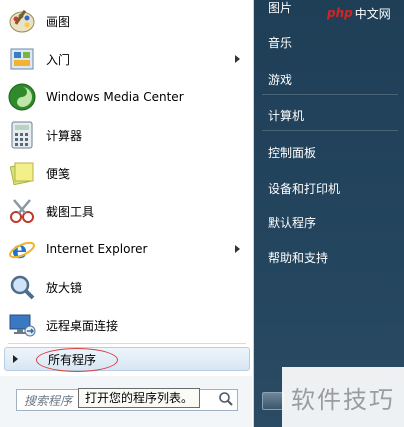 The height and width of the screenshot is (427, 404). I want to click on remote-desktop-icon, so click(22, 325).